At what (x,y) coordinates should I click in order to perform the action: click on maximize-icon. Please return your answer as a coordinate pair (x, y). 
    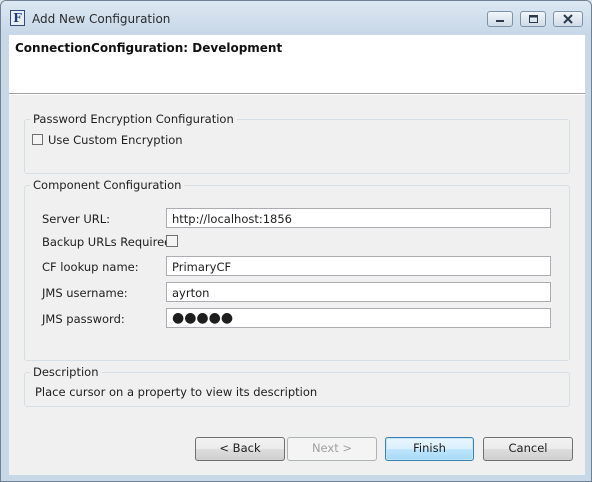
    Looking at the image, I should click on (533, 19).